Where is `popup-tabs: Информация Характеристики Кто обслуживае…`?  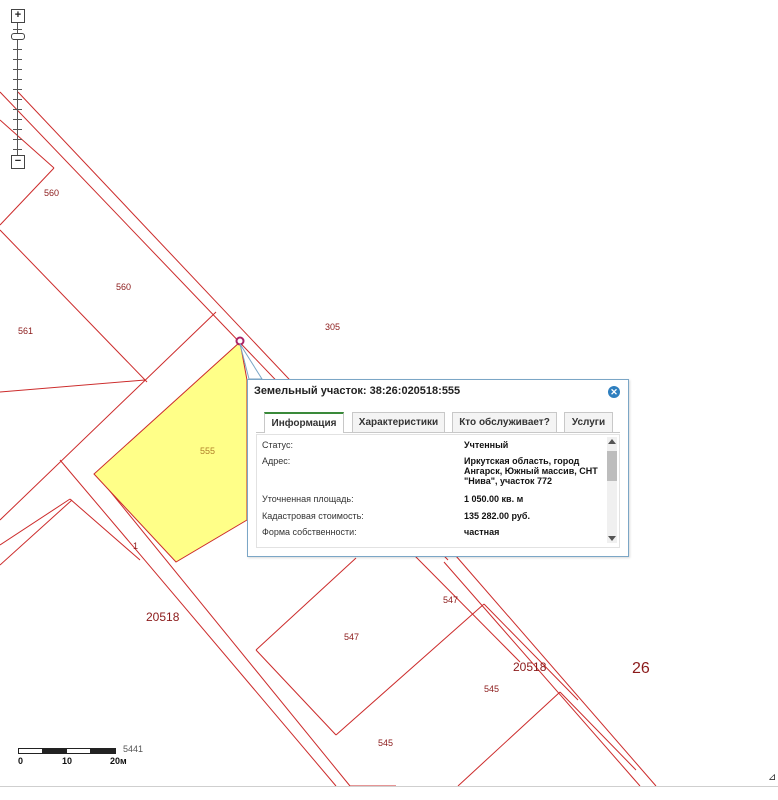 popup-tabs: Информация Характеристики Кто обслуживае… is located at coordinates (438, 421).